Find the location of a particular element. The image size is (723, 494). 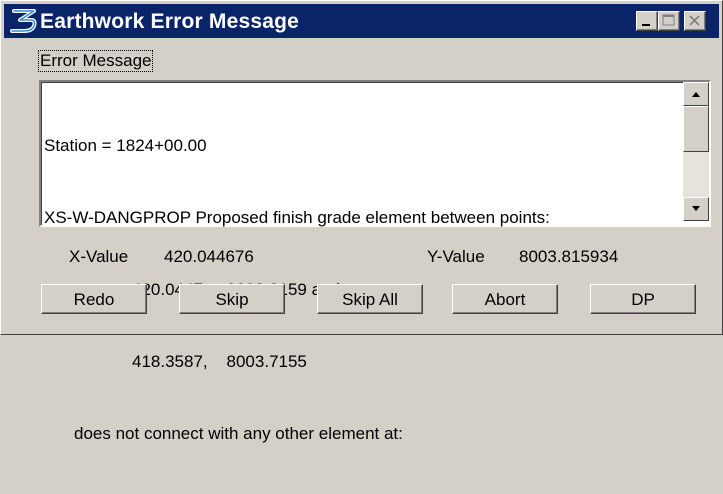

scroll-down-button is located at coordinates (696, 209).